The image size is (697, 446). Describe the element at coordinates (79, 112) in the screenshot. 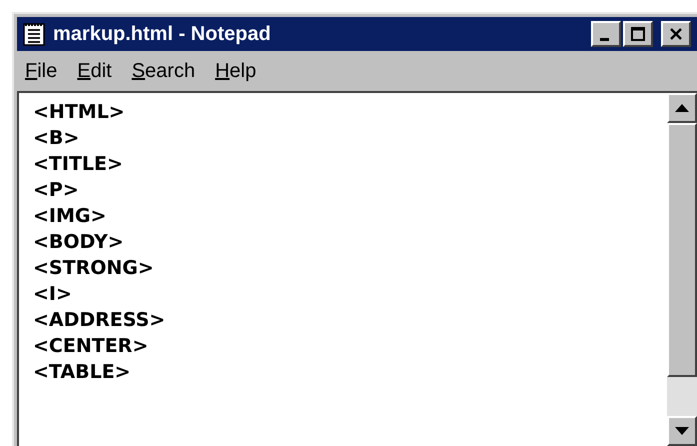

I see `code-line: <HTML>` at that location.